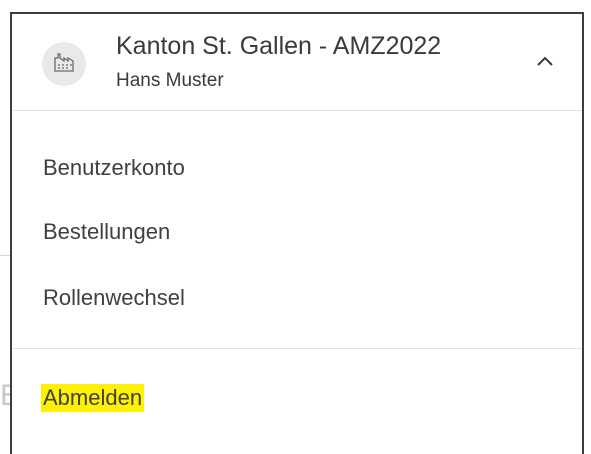 This screenshot has width=591, height=454. I want to click on organization-name: Kanton St. Gallen - AMZ2022, so click(279, 46).